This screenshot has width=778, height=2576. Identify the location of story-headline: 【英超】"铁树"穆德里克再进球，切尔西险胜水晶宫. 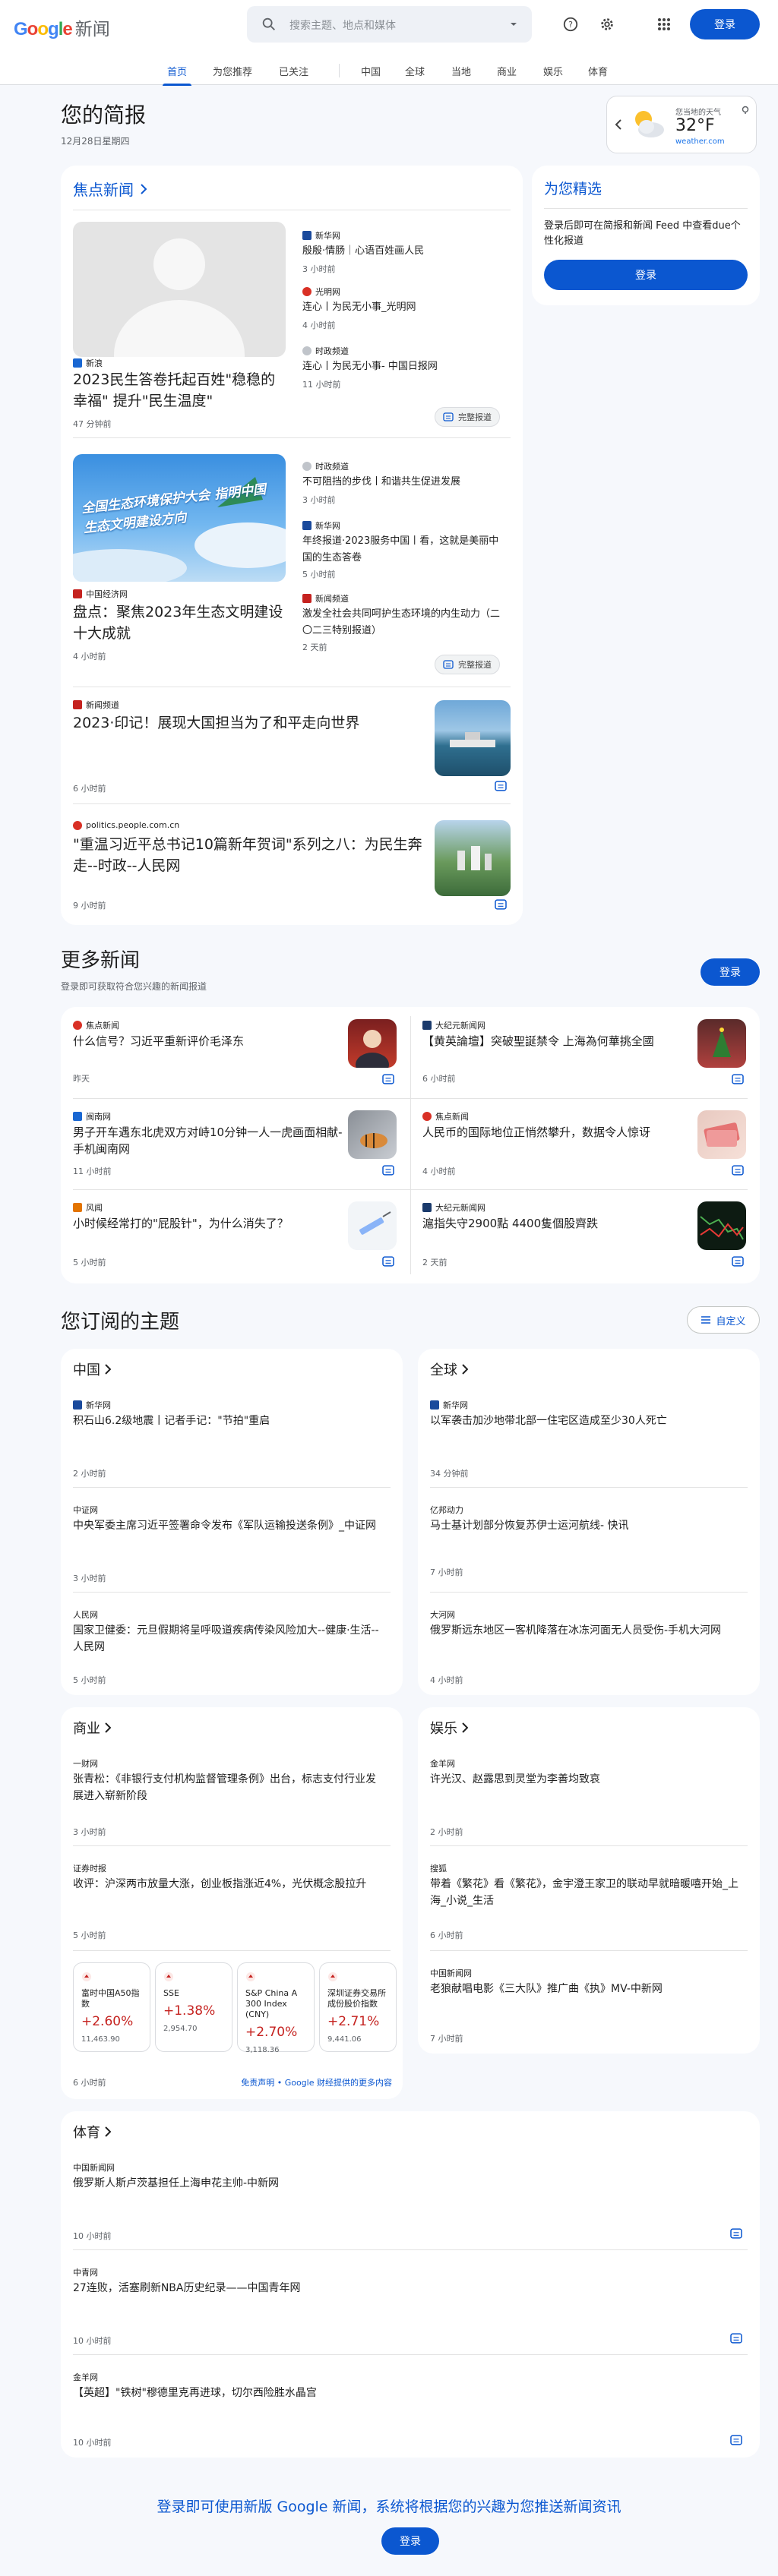
(399, 2393).